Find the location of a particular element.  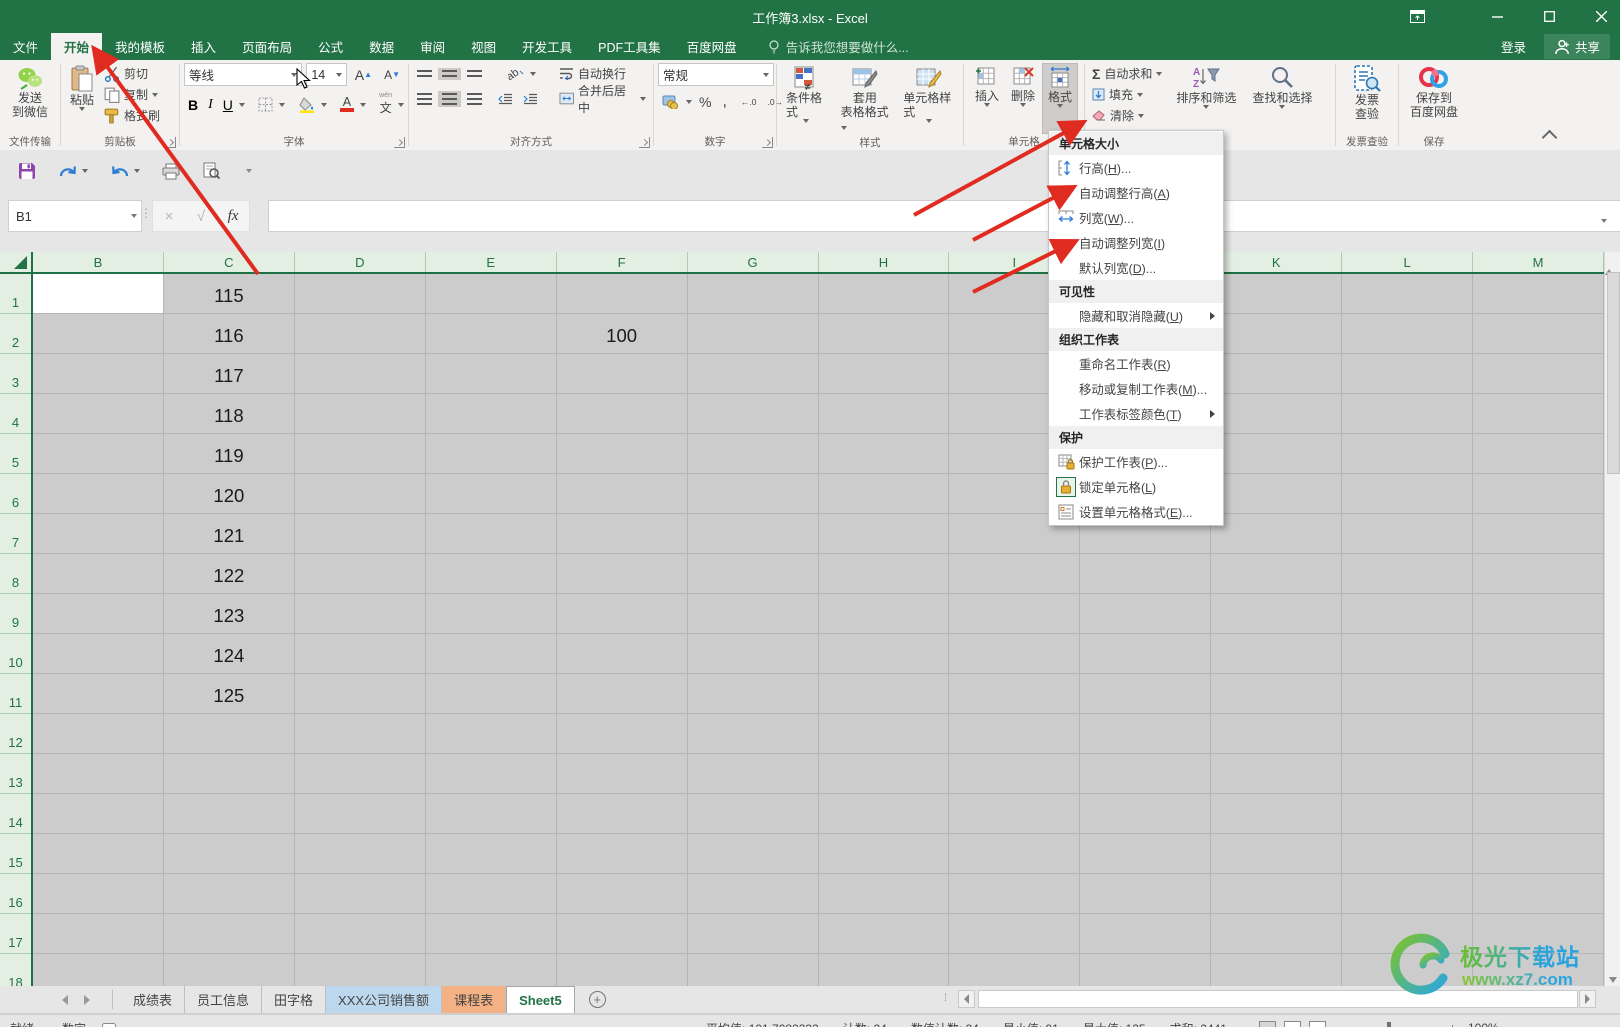

cell-D11 is located at coordinates (360, 694).